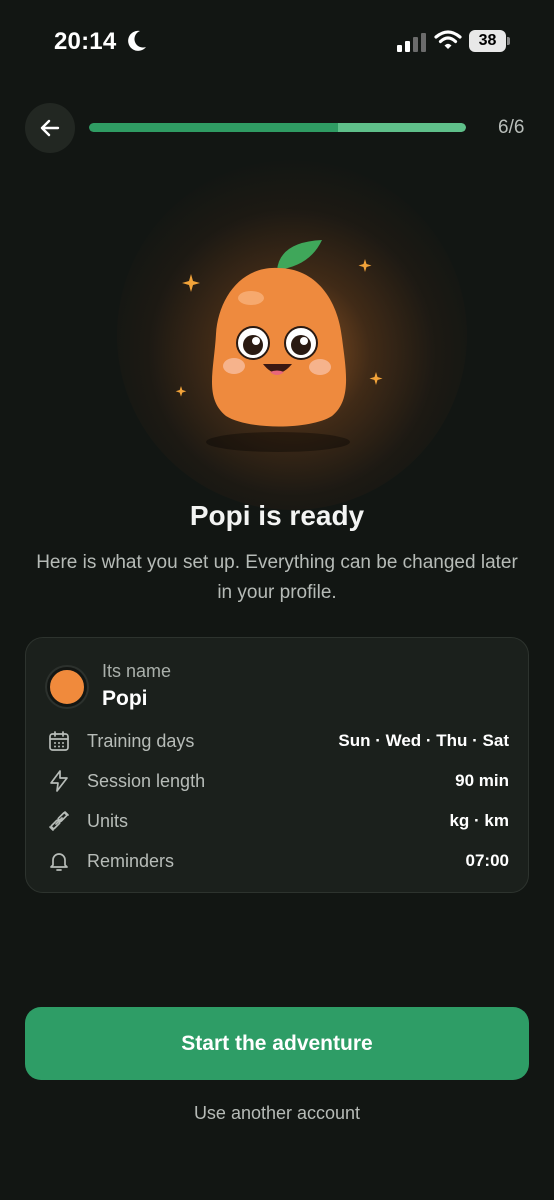  Describe the element at coordinates (277, 1043) in the screenshot. I see `start-adventure-button: Start the adventure` at that location.